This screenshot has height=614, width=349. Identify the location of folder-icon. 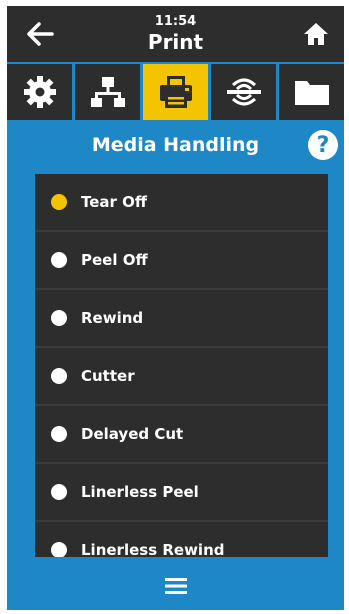
(311, 93).